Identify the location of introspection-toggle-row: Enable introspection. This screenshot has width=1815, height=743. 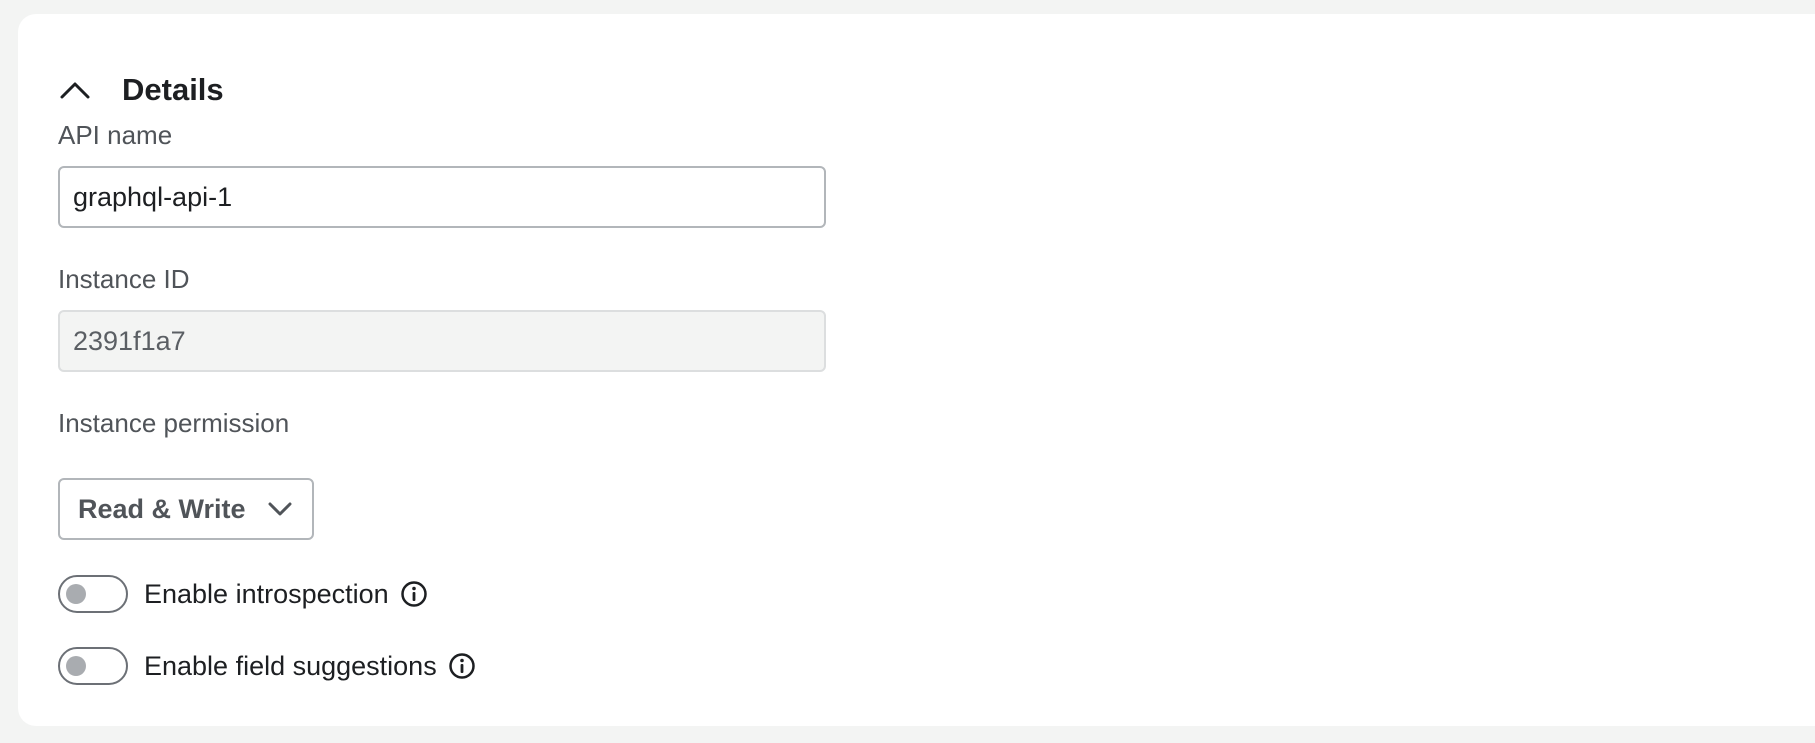
(243, 594).